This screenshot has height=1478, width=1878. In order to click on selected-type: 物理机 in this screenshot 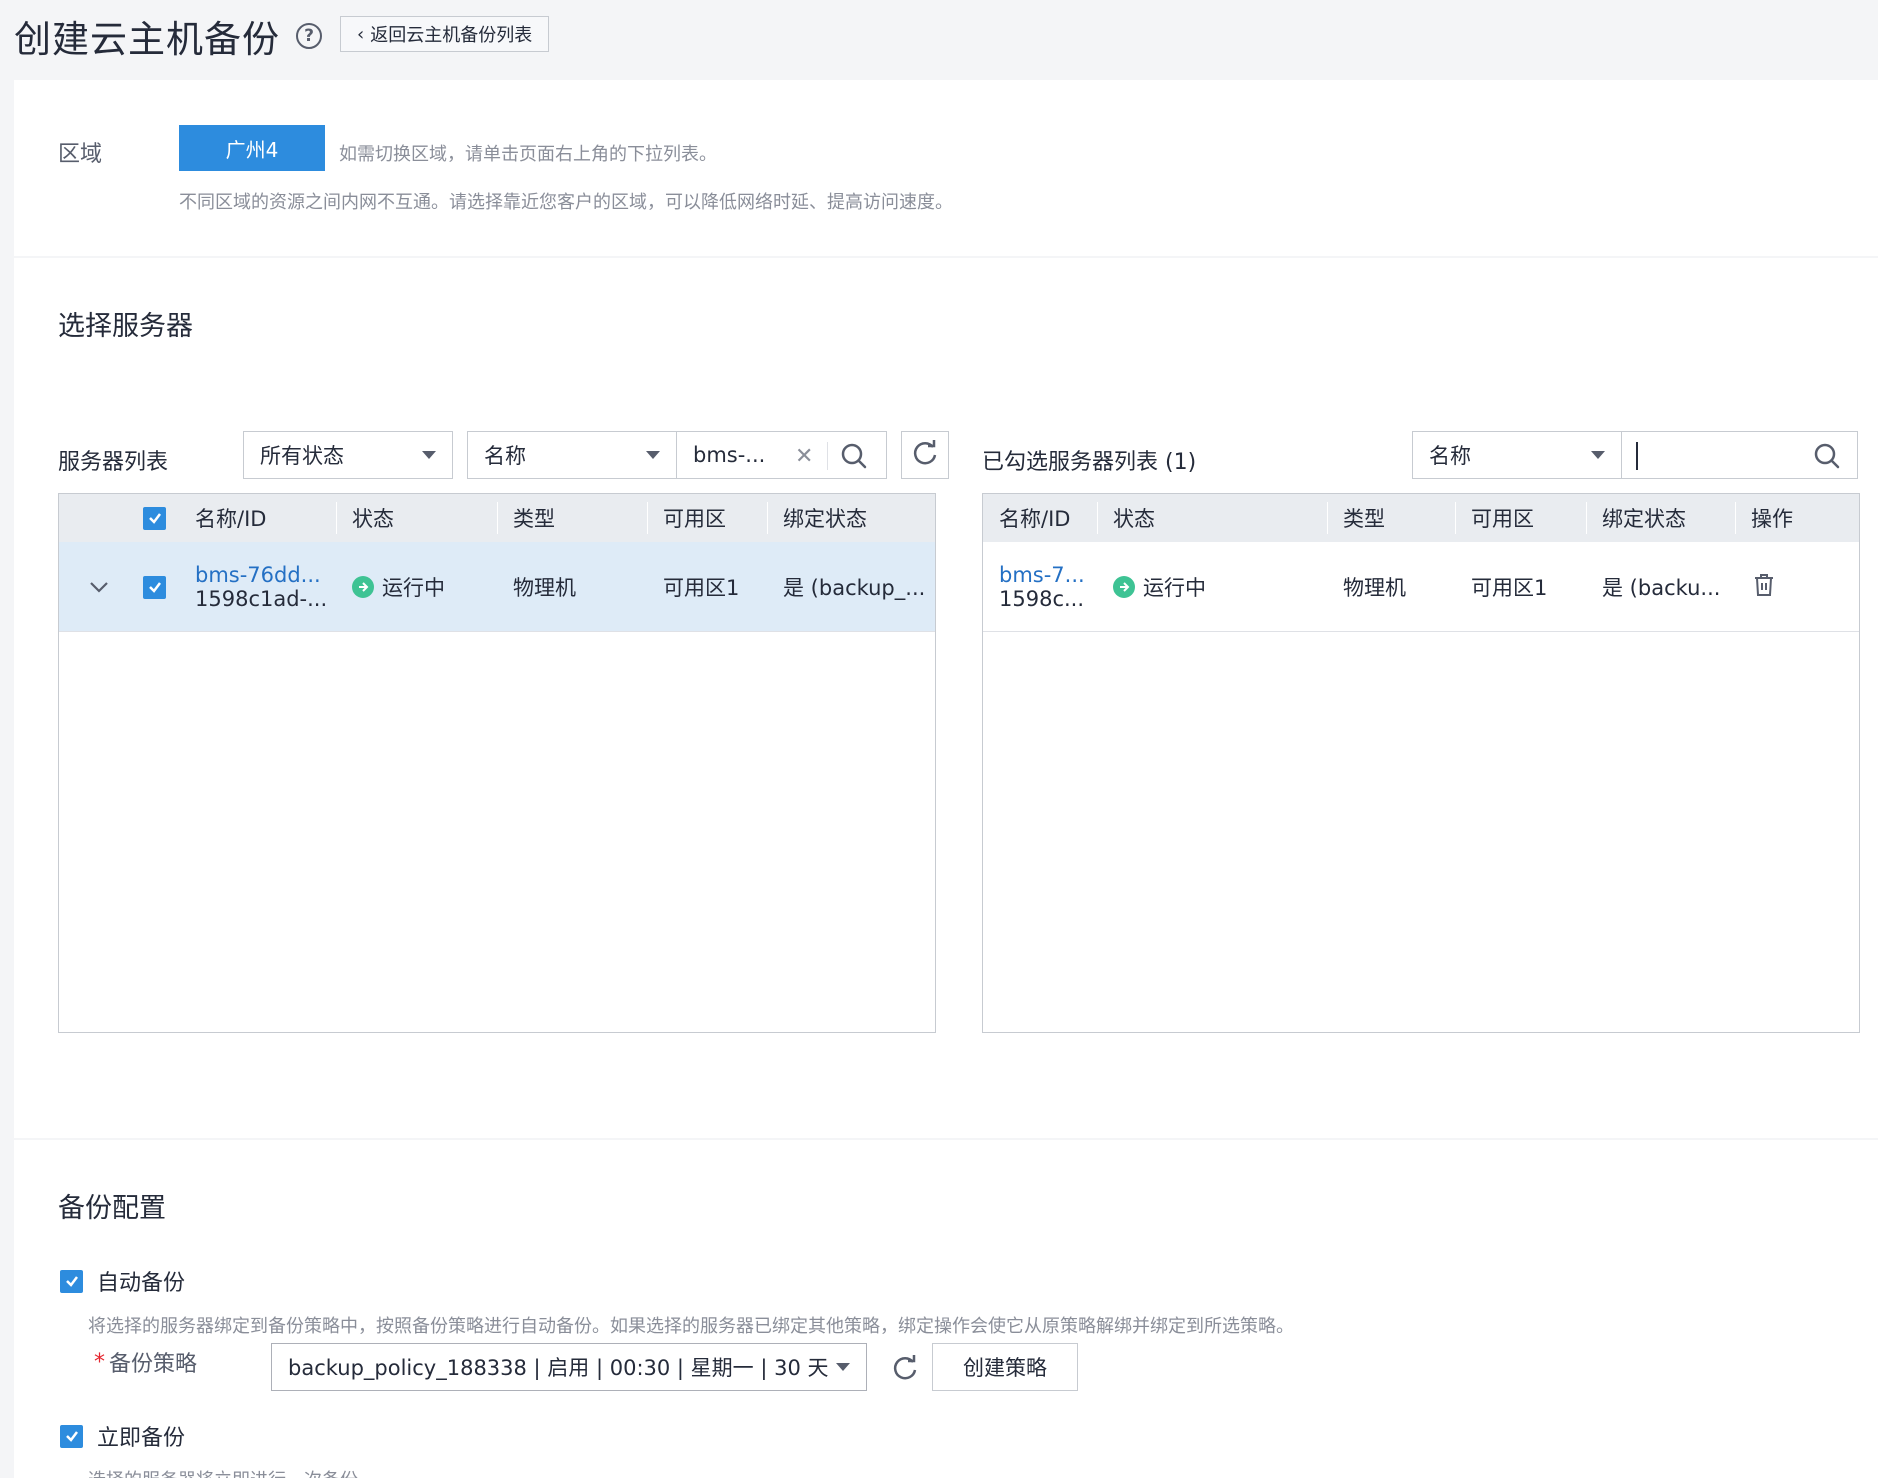, I will do `click(1374, 588)`.